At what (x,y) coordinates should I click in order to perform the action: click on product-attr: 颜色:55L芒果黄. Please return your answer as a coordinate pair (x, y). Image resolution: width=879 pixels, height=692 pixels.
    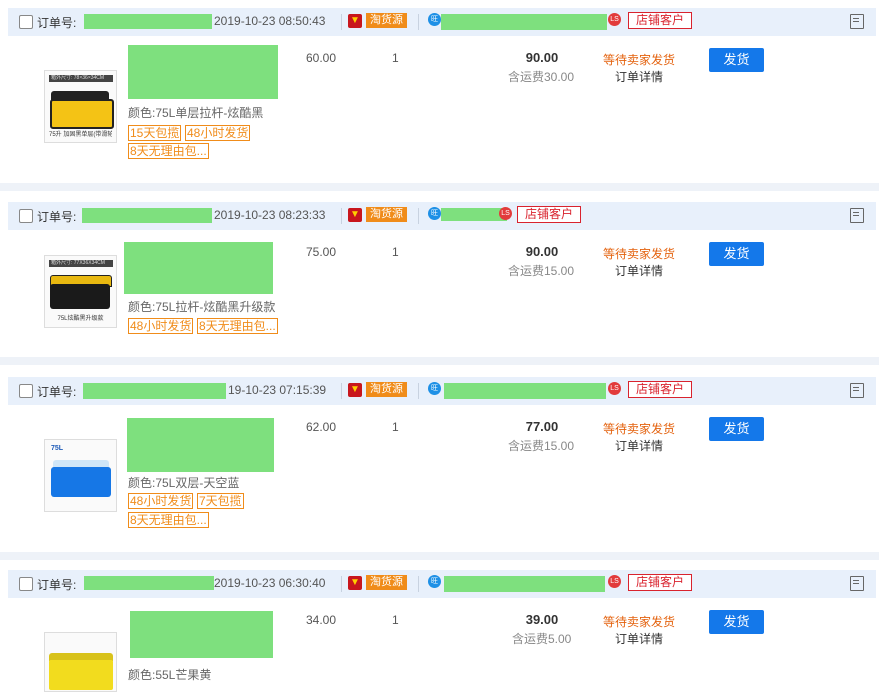
    Looking at the image, I should click on (170, 675).